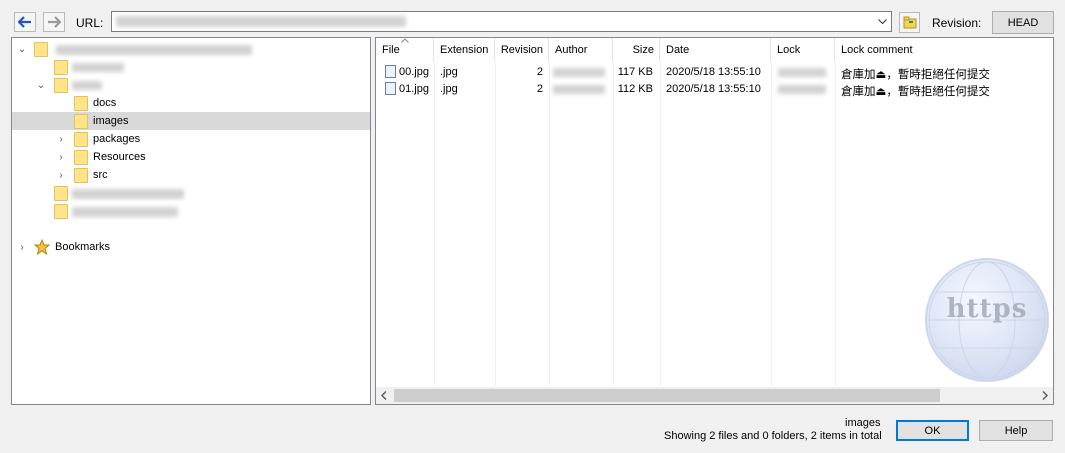 The height and width of the screenshot is (453, 1065). Describe the element at coordinates (191, 247) in the screenshot. I see `tree-item-bookmarks: › Bookmarks` at that location.